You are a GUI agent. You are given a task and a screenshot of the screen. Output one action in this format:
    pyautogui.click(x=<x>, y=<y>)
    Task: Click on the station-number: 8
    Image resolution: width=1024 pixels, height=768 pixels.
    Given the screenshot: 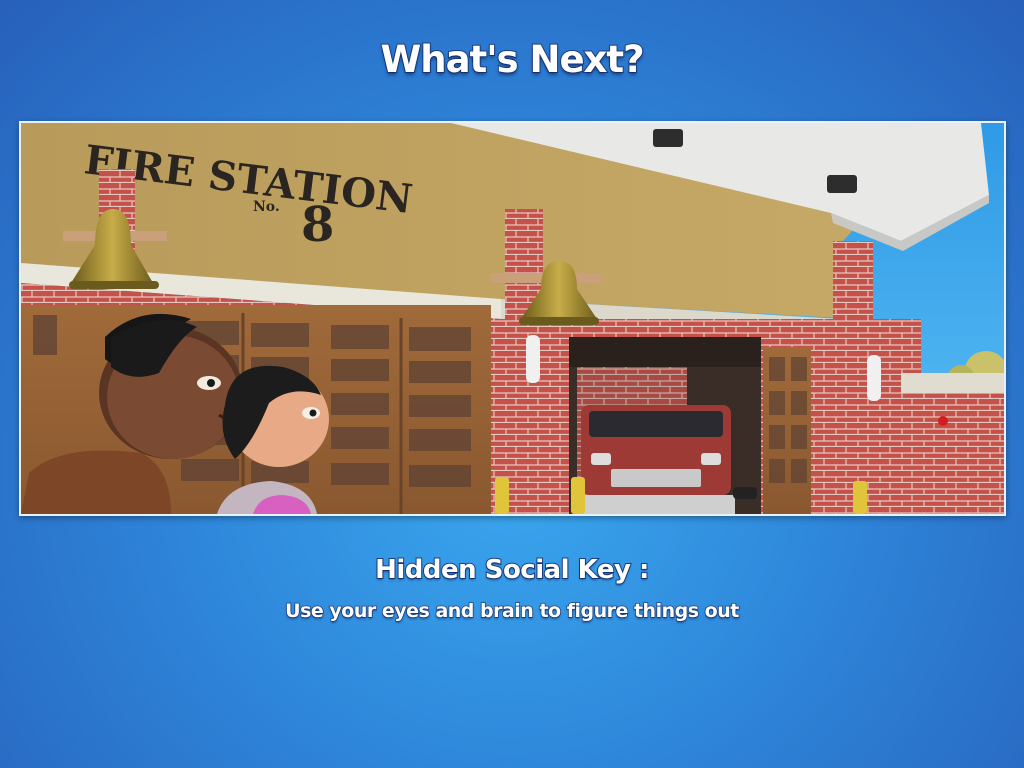 What is the action you would take?
    pyautogui.click(x=317, y=225)
    